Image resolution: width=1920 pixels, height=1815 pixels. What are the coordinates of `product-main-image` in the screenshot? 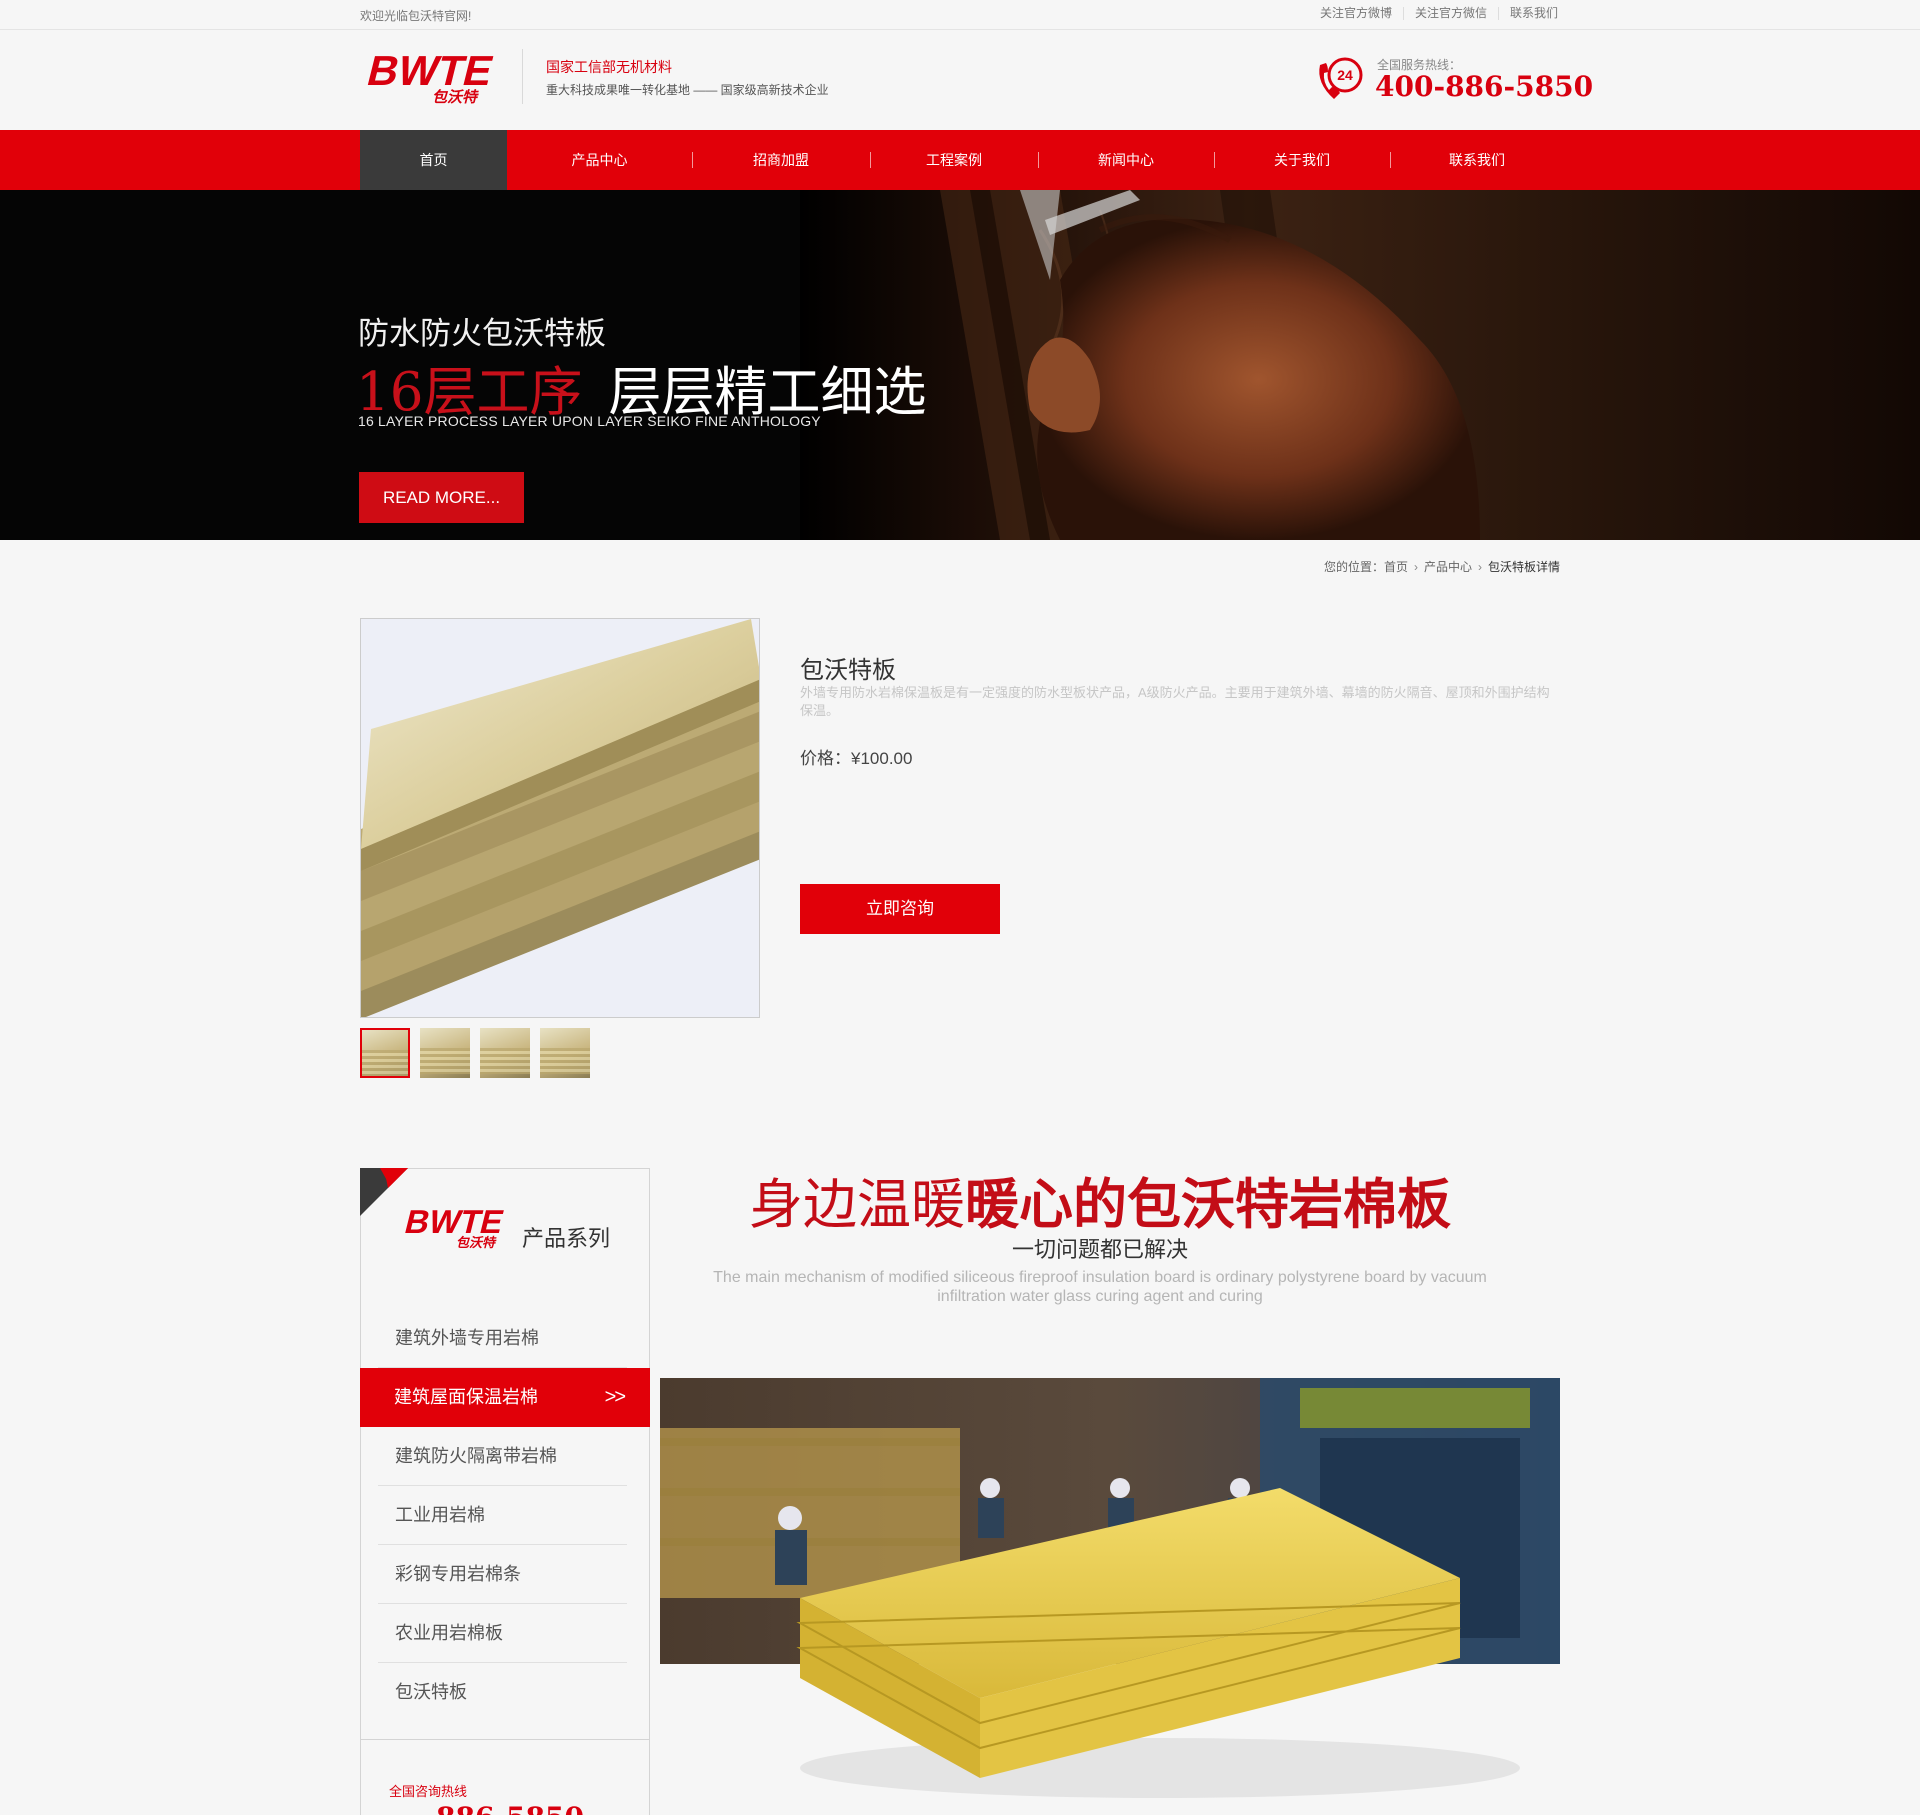 It's located at (560, 818).